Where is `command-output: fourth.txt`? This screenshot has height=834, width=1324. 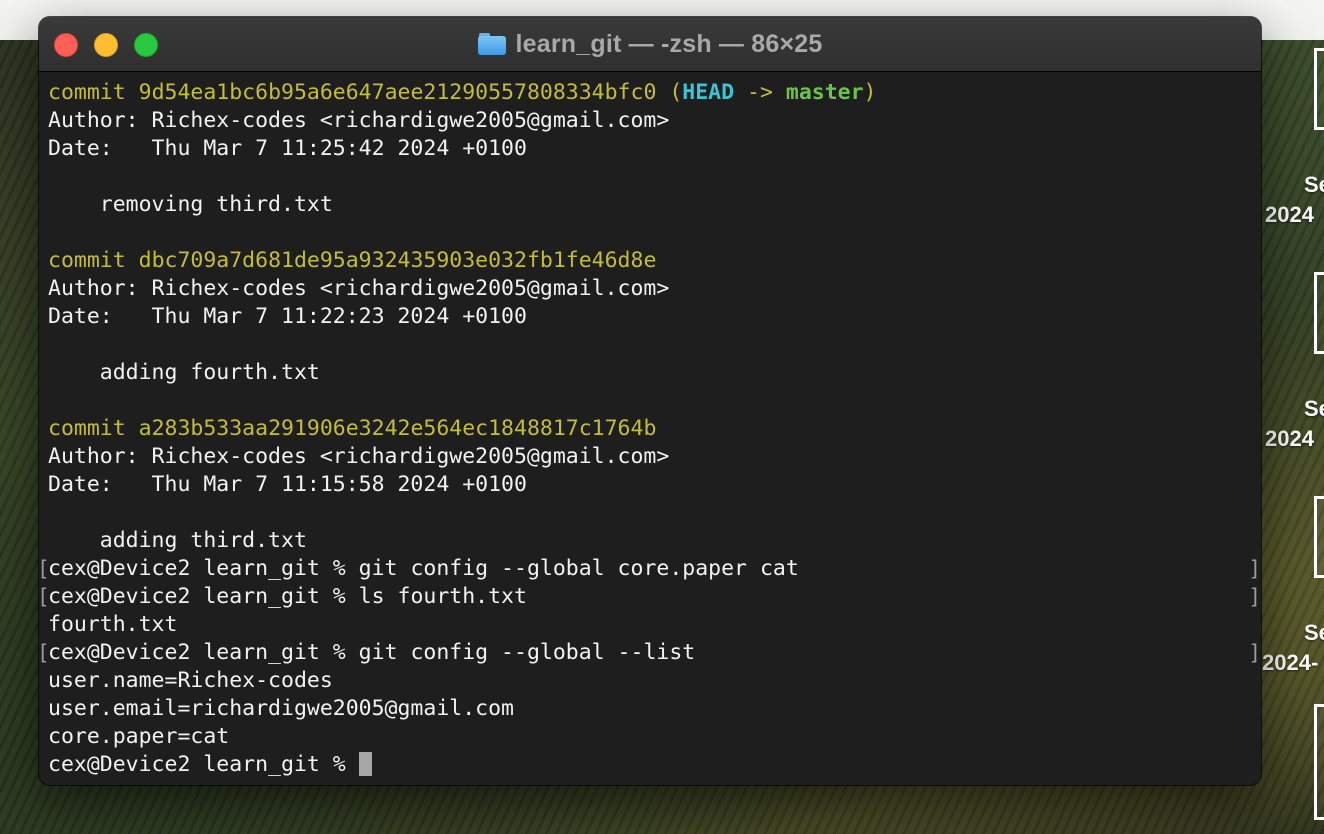 command-output: fourth.txt is located at coordinates (113, 624).